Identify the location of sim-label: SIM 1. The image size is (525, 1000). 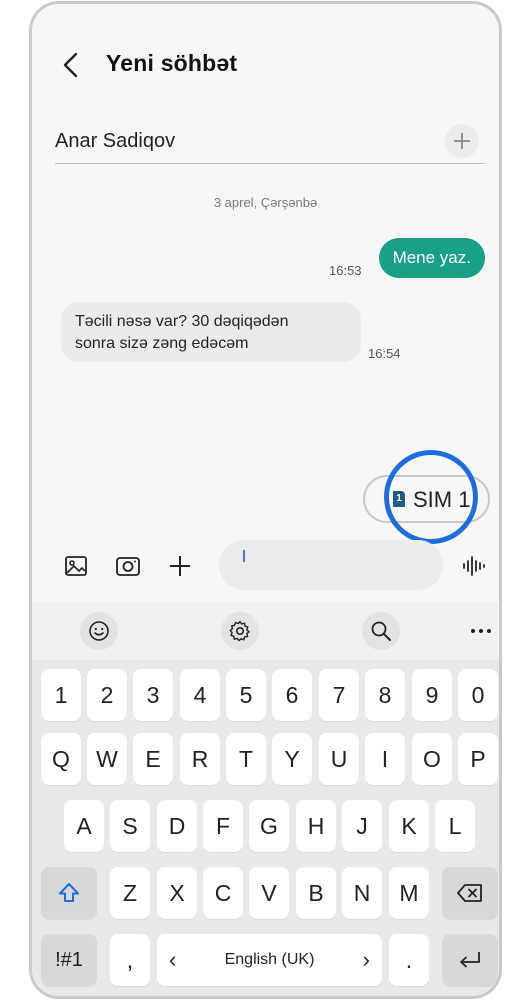
(442, 499).